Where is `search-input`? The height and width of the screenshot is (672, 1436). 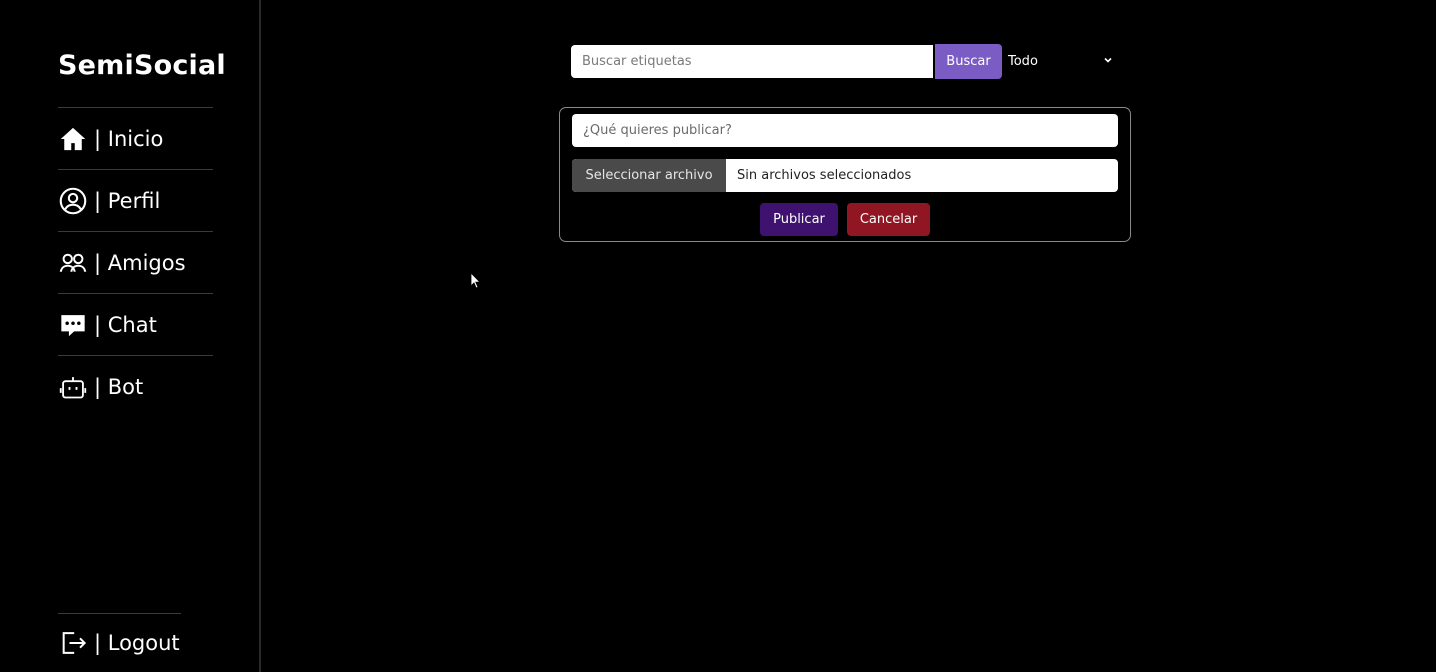
search-input is located at coordinates (752, 61).